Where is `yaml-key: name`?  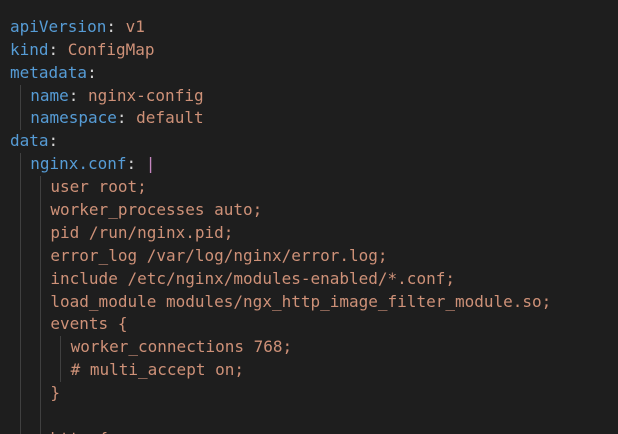 yaml-key: name is located at coordinates (49, 95).